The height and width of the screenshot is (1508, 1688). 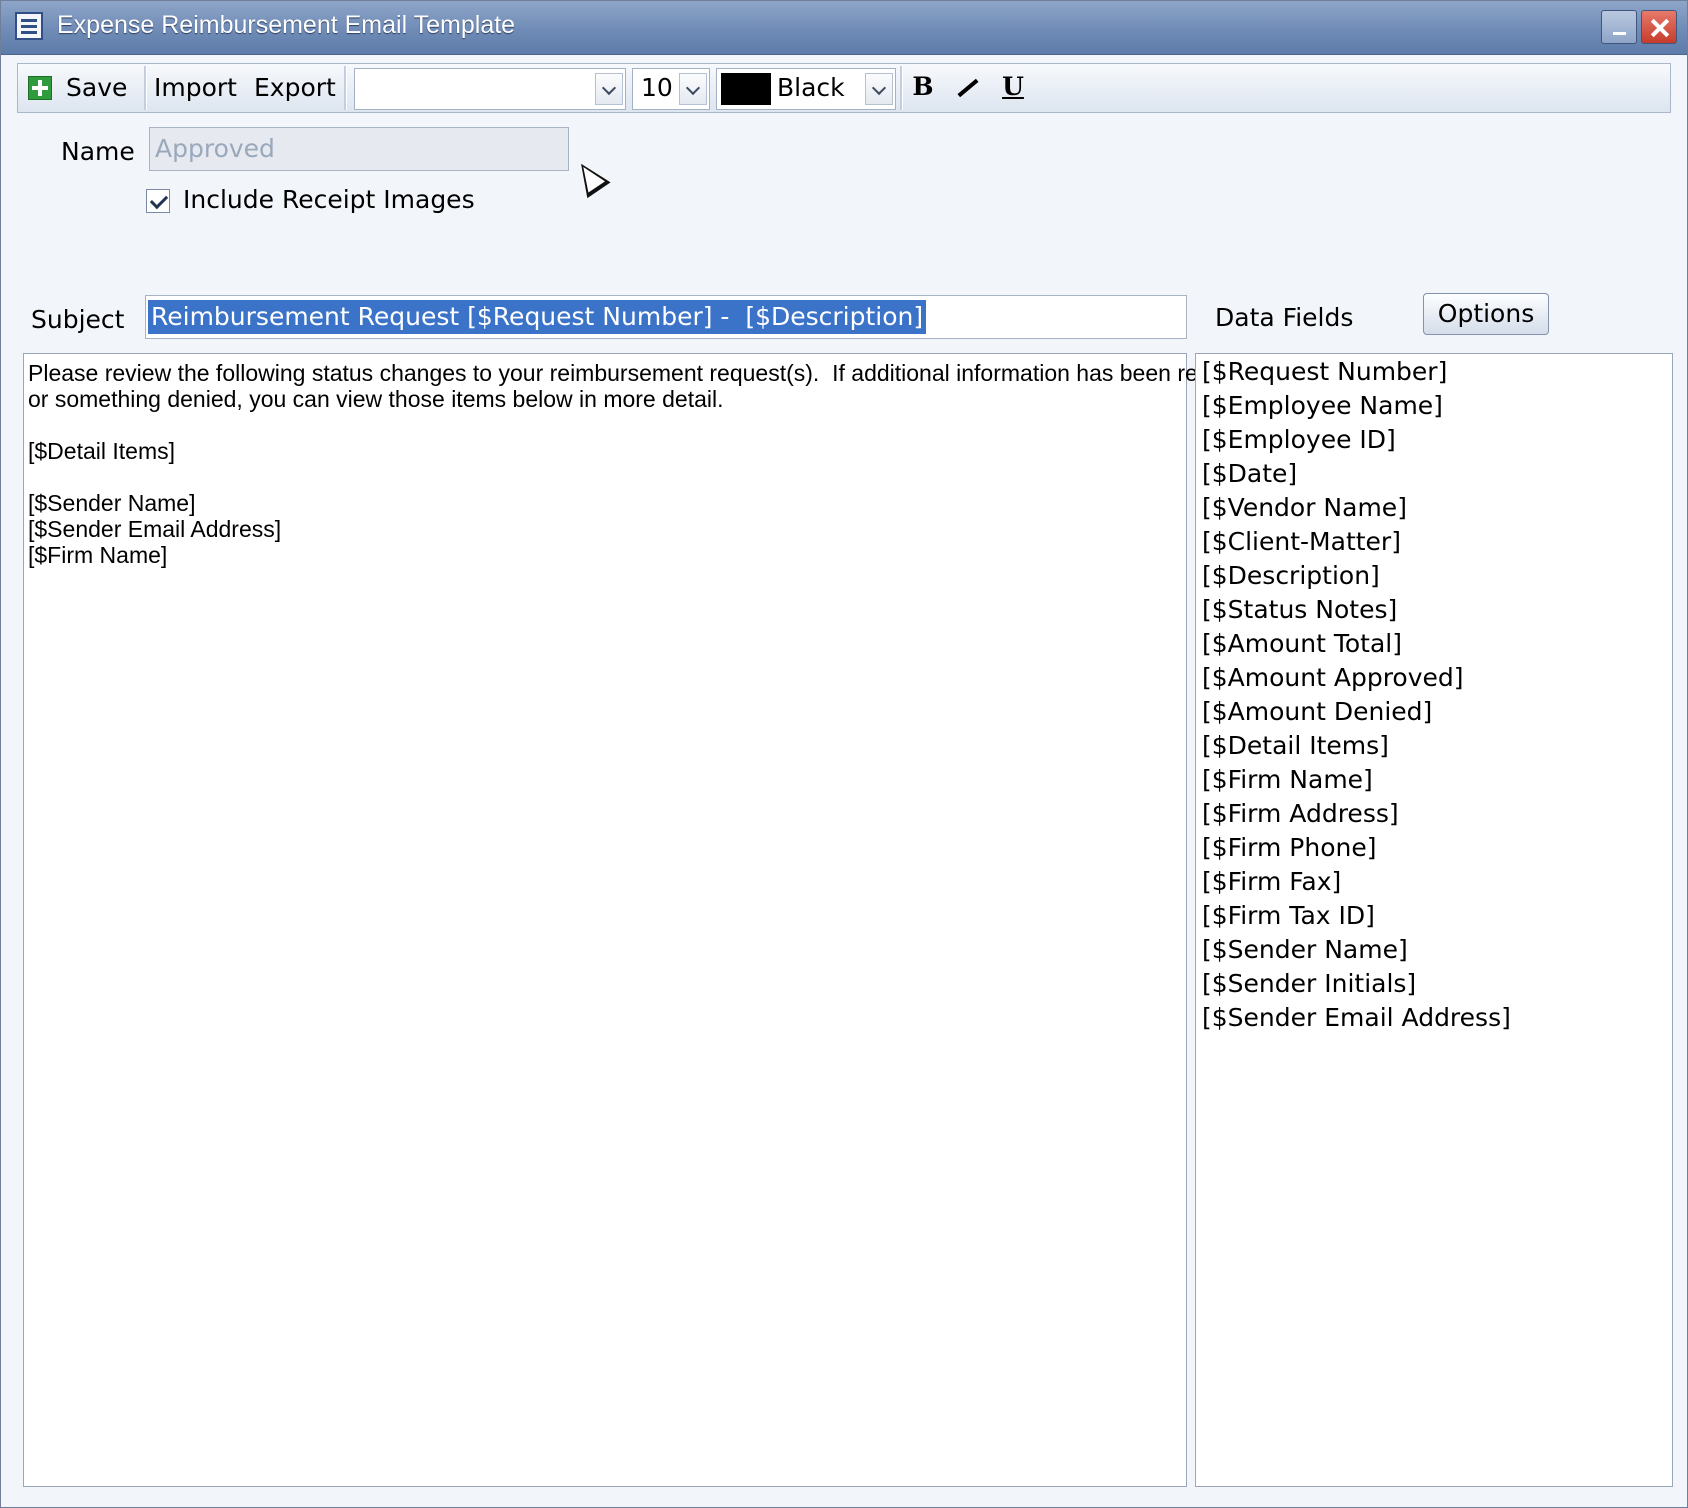 What do you see at coordinates (1356, 1017) in the screenshot?
I see `data-field-item: [$Sender Email Address]` at bounding box center [1356, 1017].